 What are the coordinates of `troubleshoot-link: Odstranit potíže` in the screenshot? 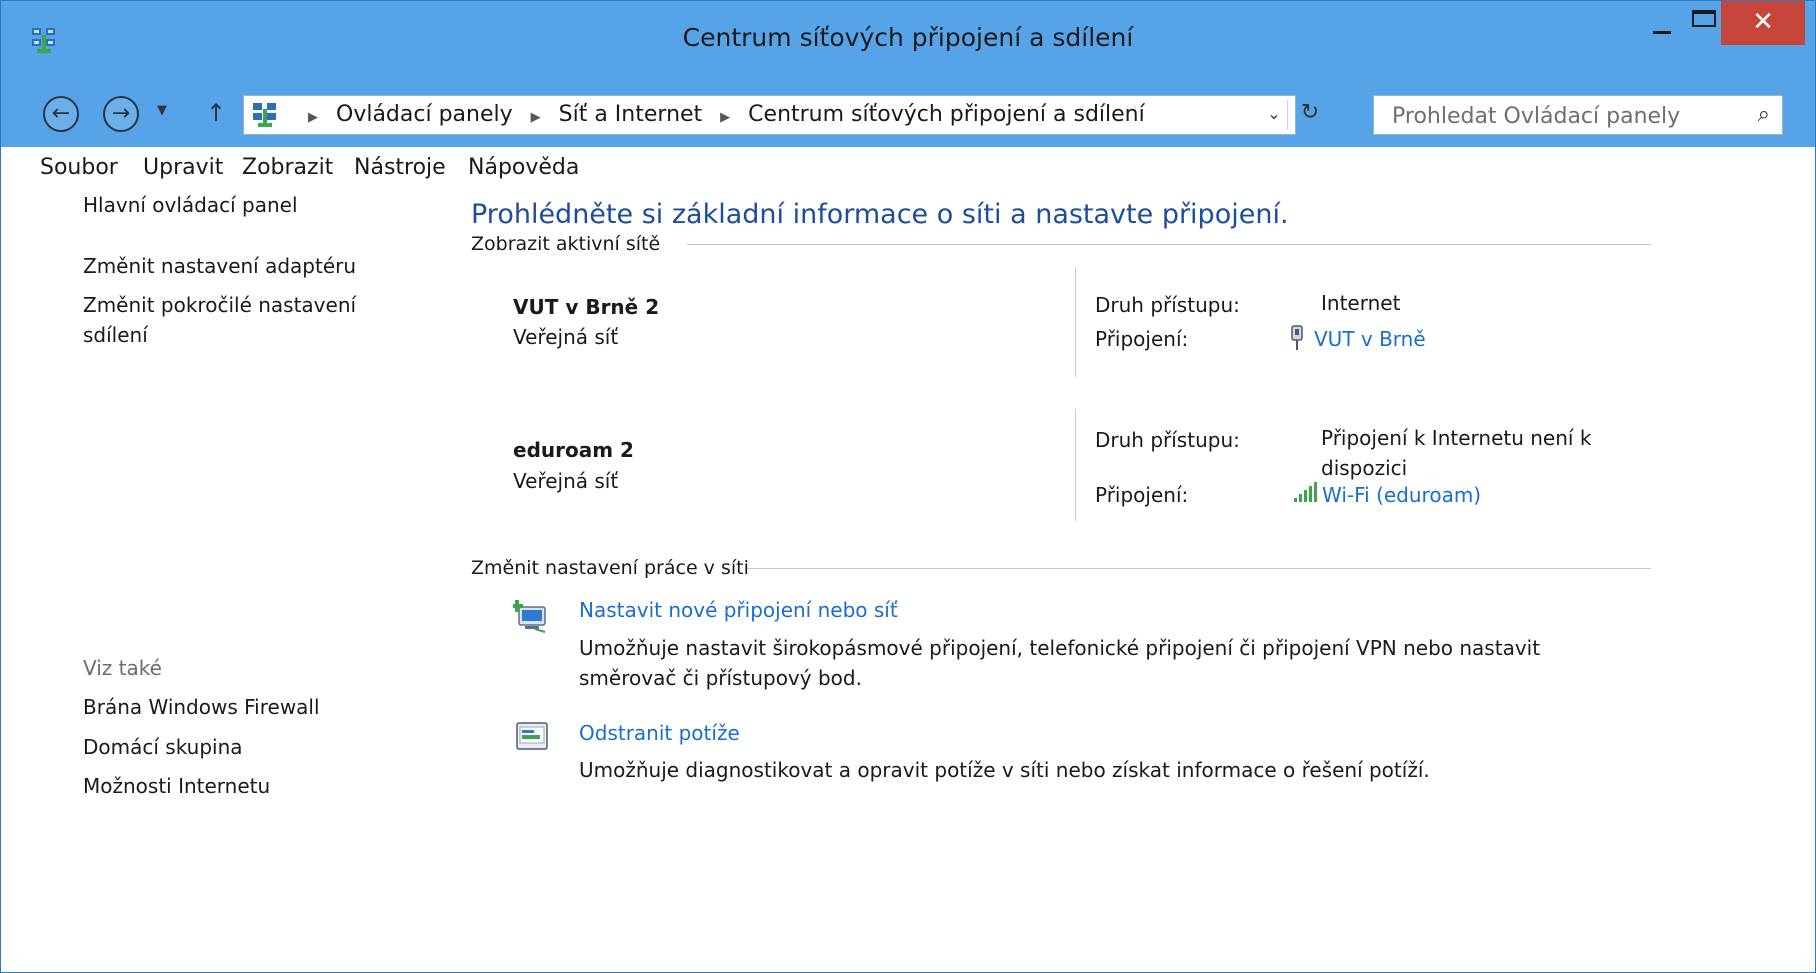 It's located at (659, 733).